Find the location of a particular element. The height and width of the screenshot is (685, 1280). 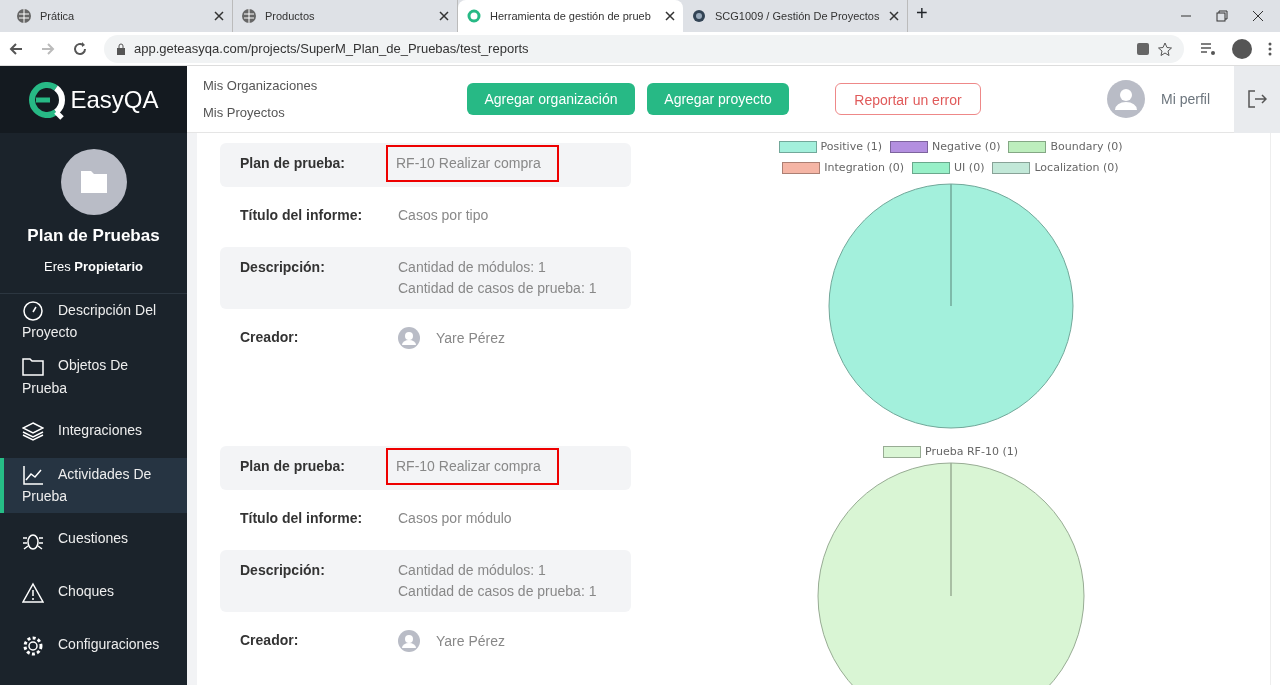

back-icon is located at coordinates (16, 48).